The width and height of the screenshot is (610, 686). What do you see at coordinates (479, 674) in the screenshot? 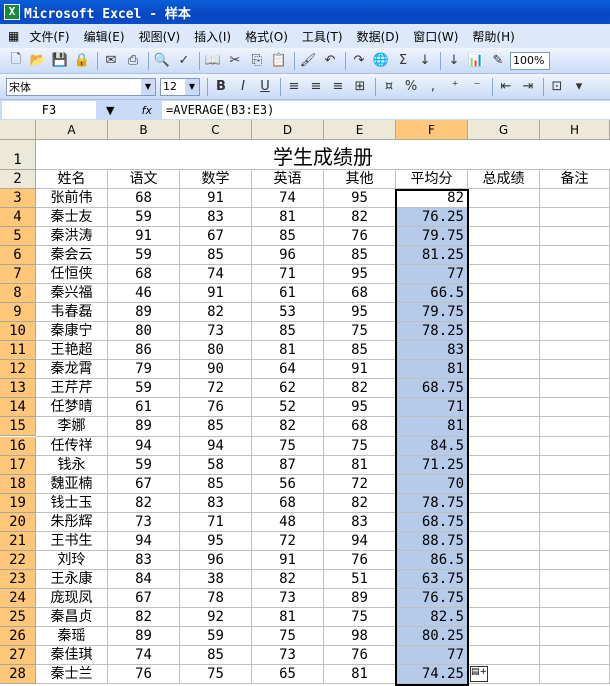
I see `paste-options-icon: ▤+` at bounding box center [479, 674].